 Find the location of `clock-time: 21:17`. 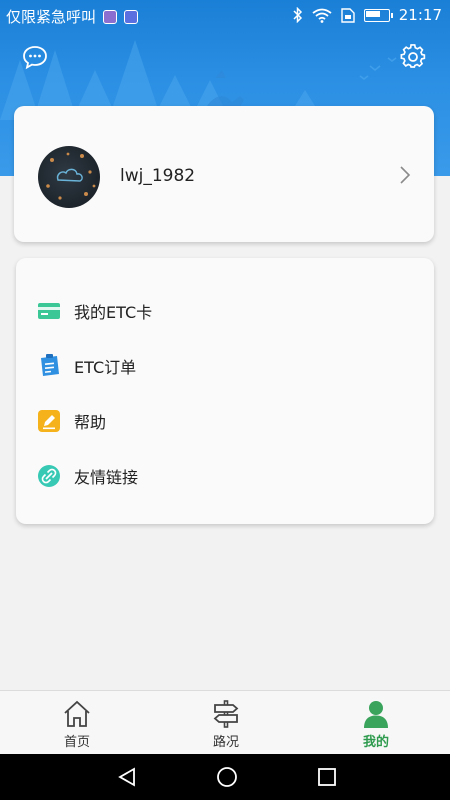

clock-time: 21:17 is located at coordinates (420, 15).